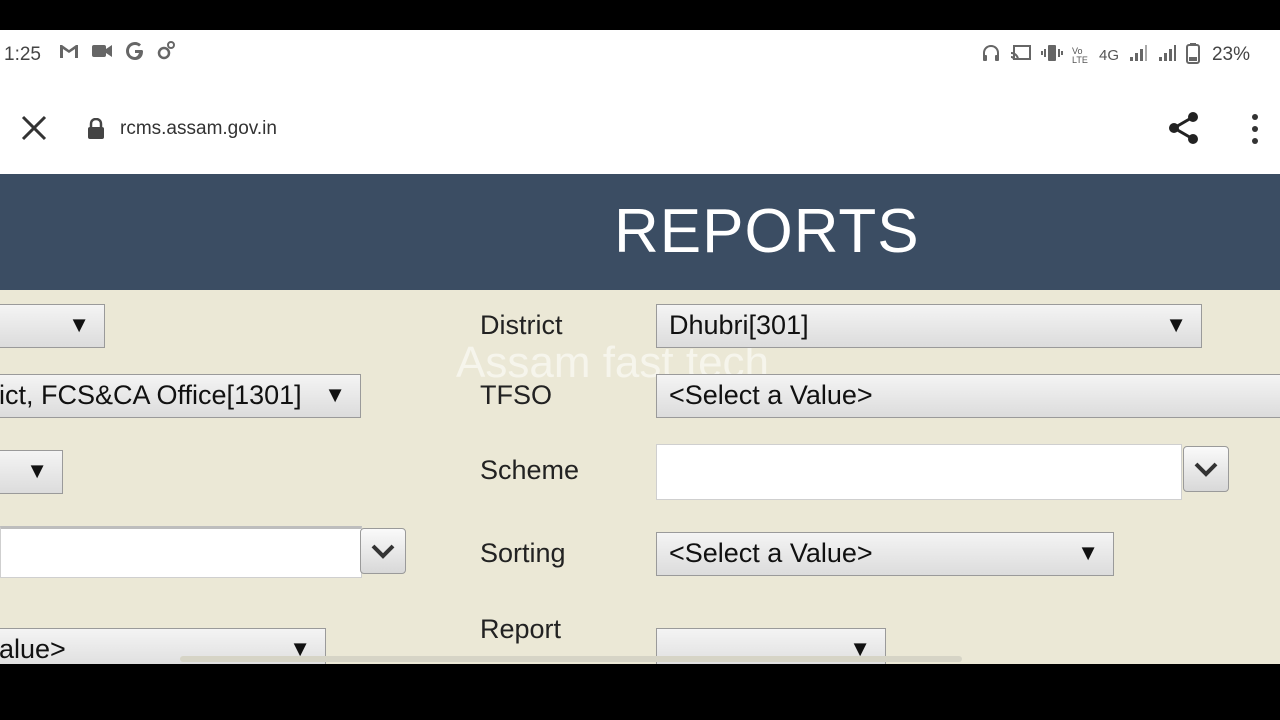 The image size is (1280, 720). What do you see at coordinates (34, 128) in the screenshot?
I see `close-icon` at bounding box center [34, 128].